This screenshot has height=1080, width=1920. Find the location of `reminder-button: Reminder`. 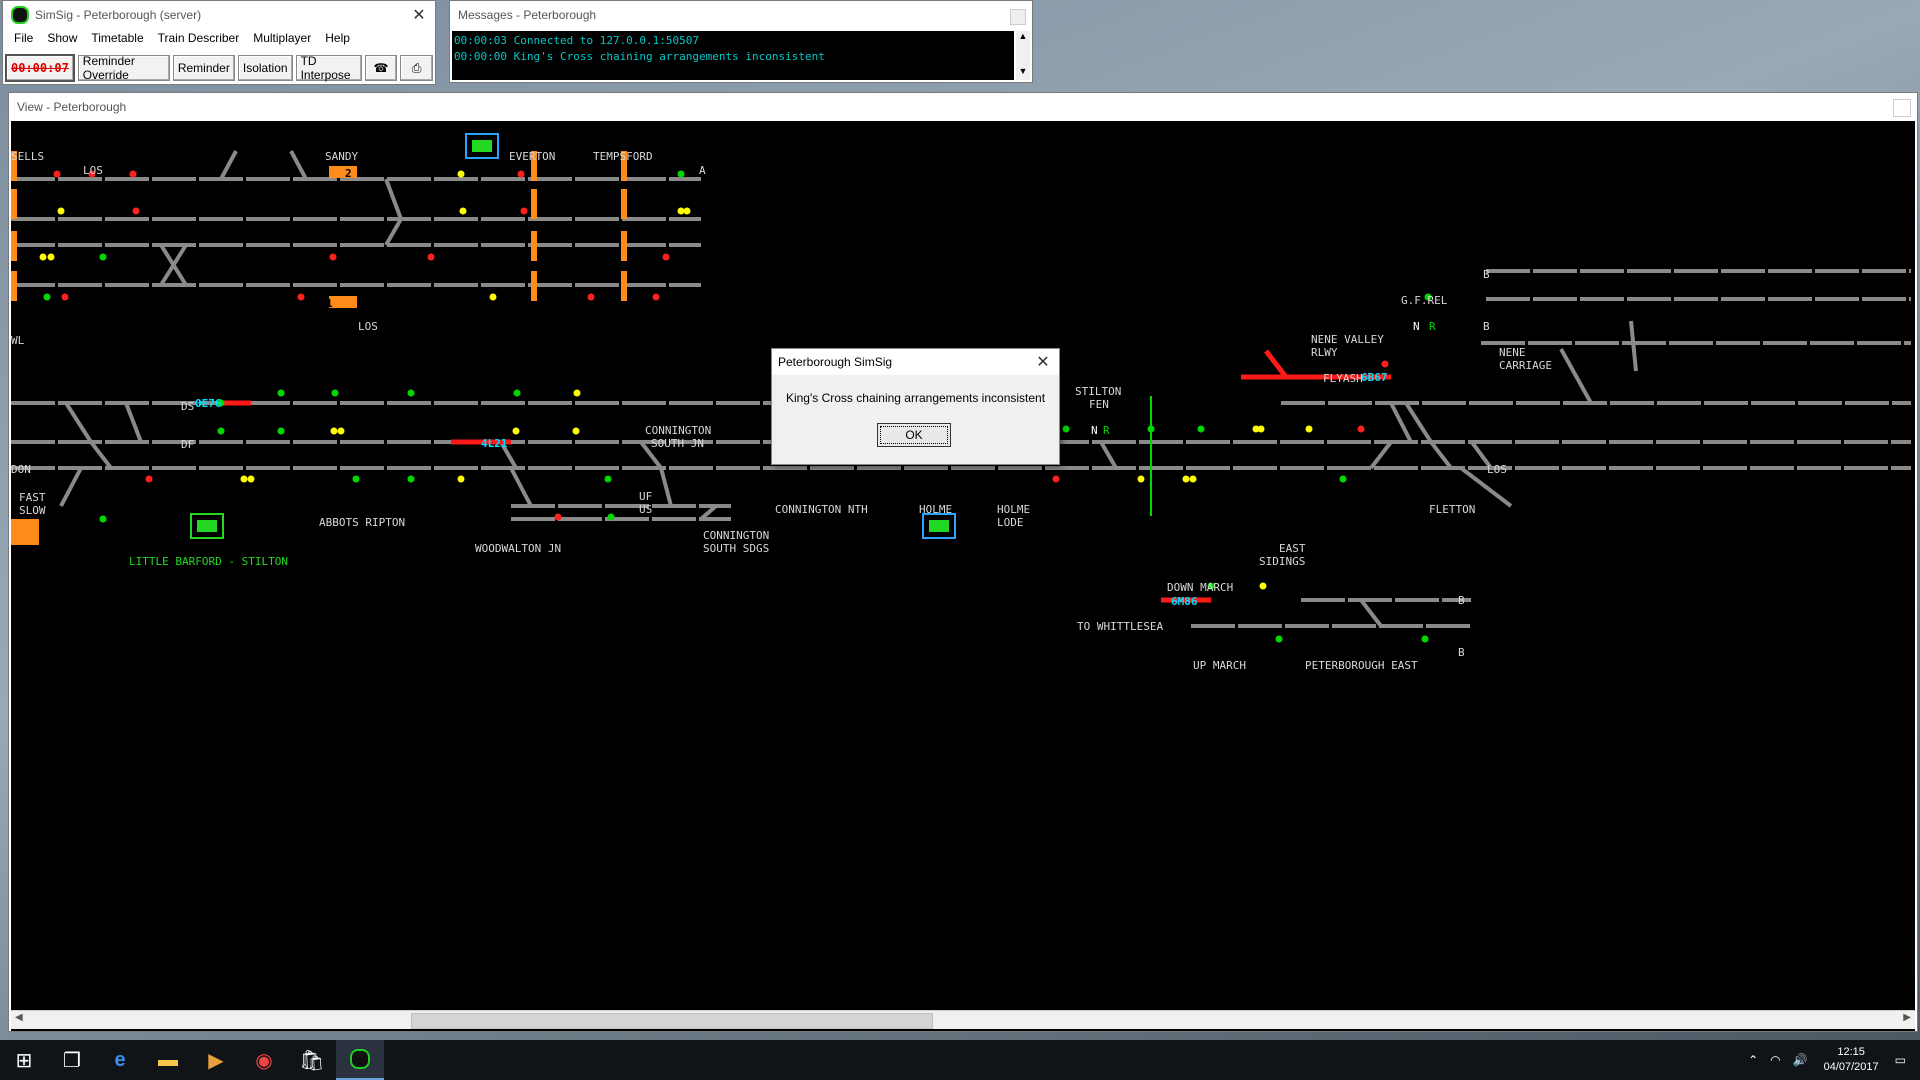

reminder-button: Reminder is located at coordinates (203, 68).